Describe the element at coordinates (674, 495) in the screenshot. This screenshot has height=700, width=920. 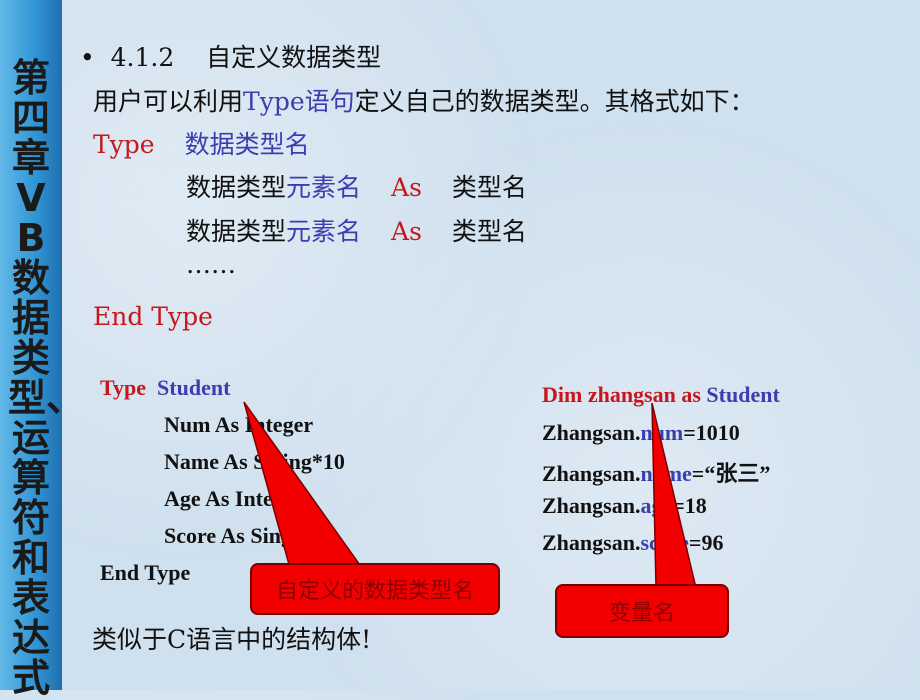
I see `callout-pointer-var` at that location.